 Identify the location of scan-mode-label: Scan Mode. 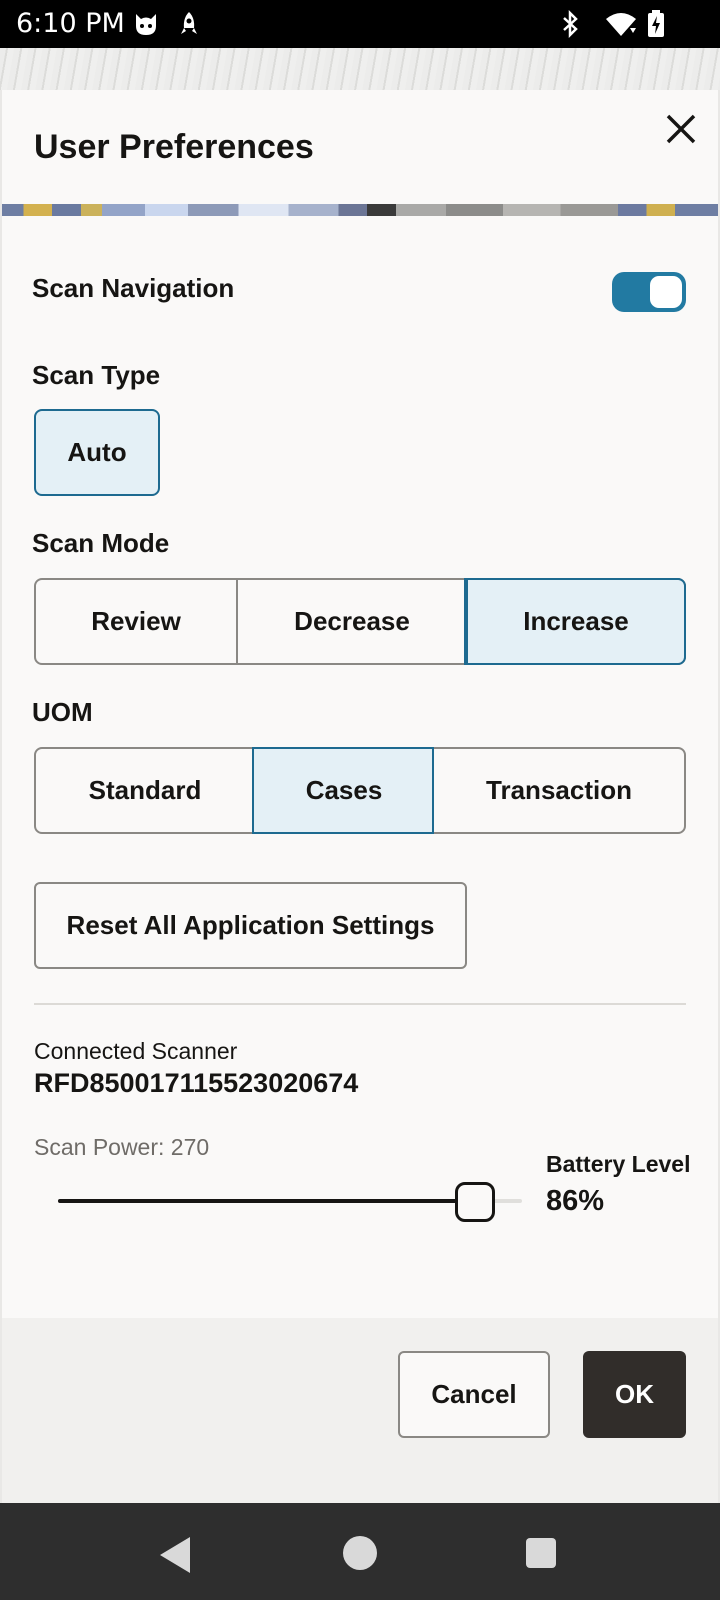
(101, 543).